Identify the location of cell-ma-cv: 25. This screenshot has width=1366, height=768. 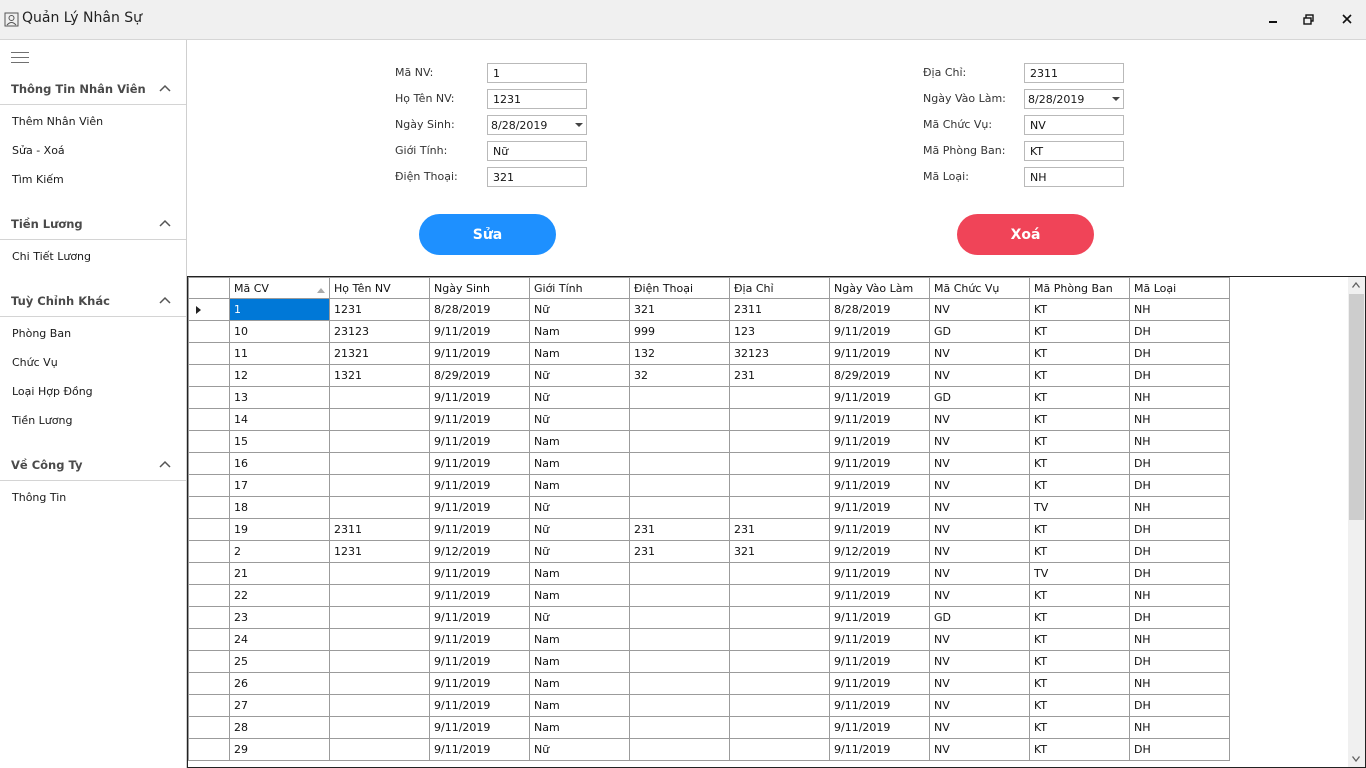
(279, 661).